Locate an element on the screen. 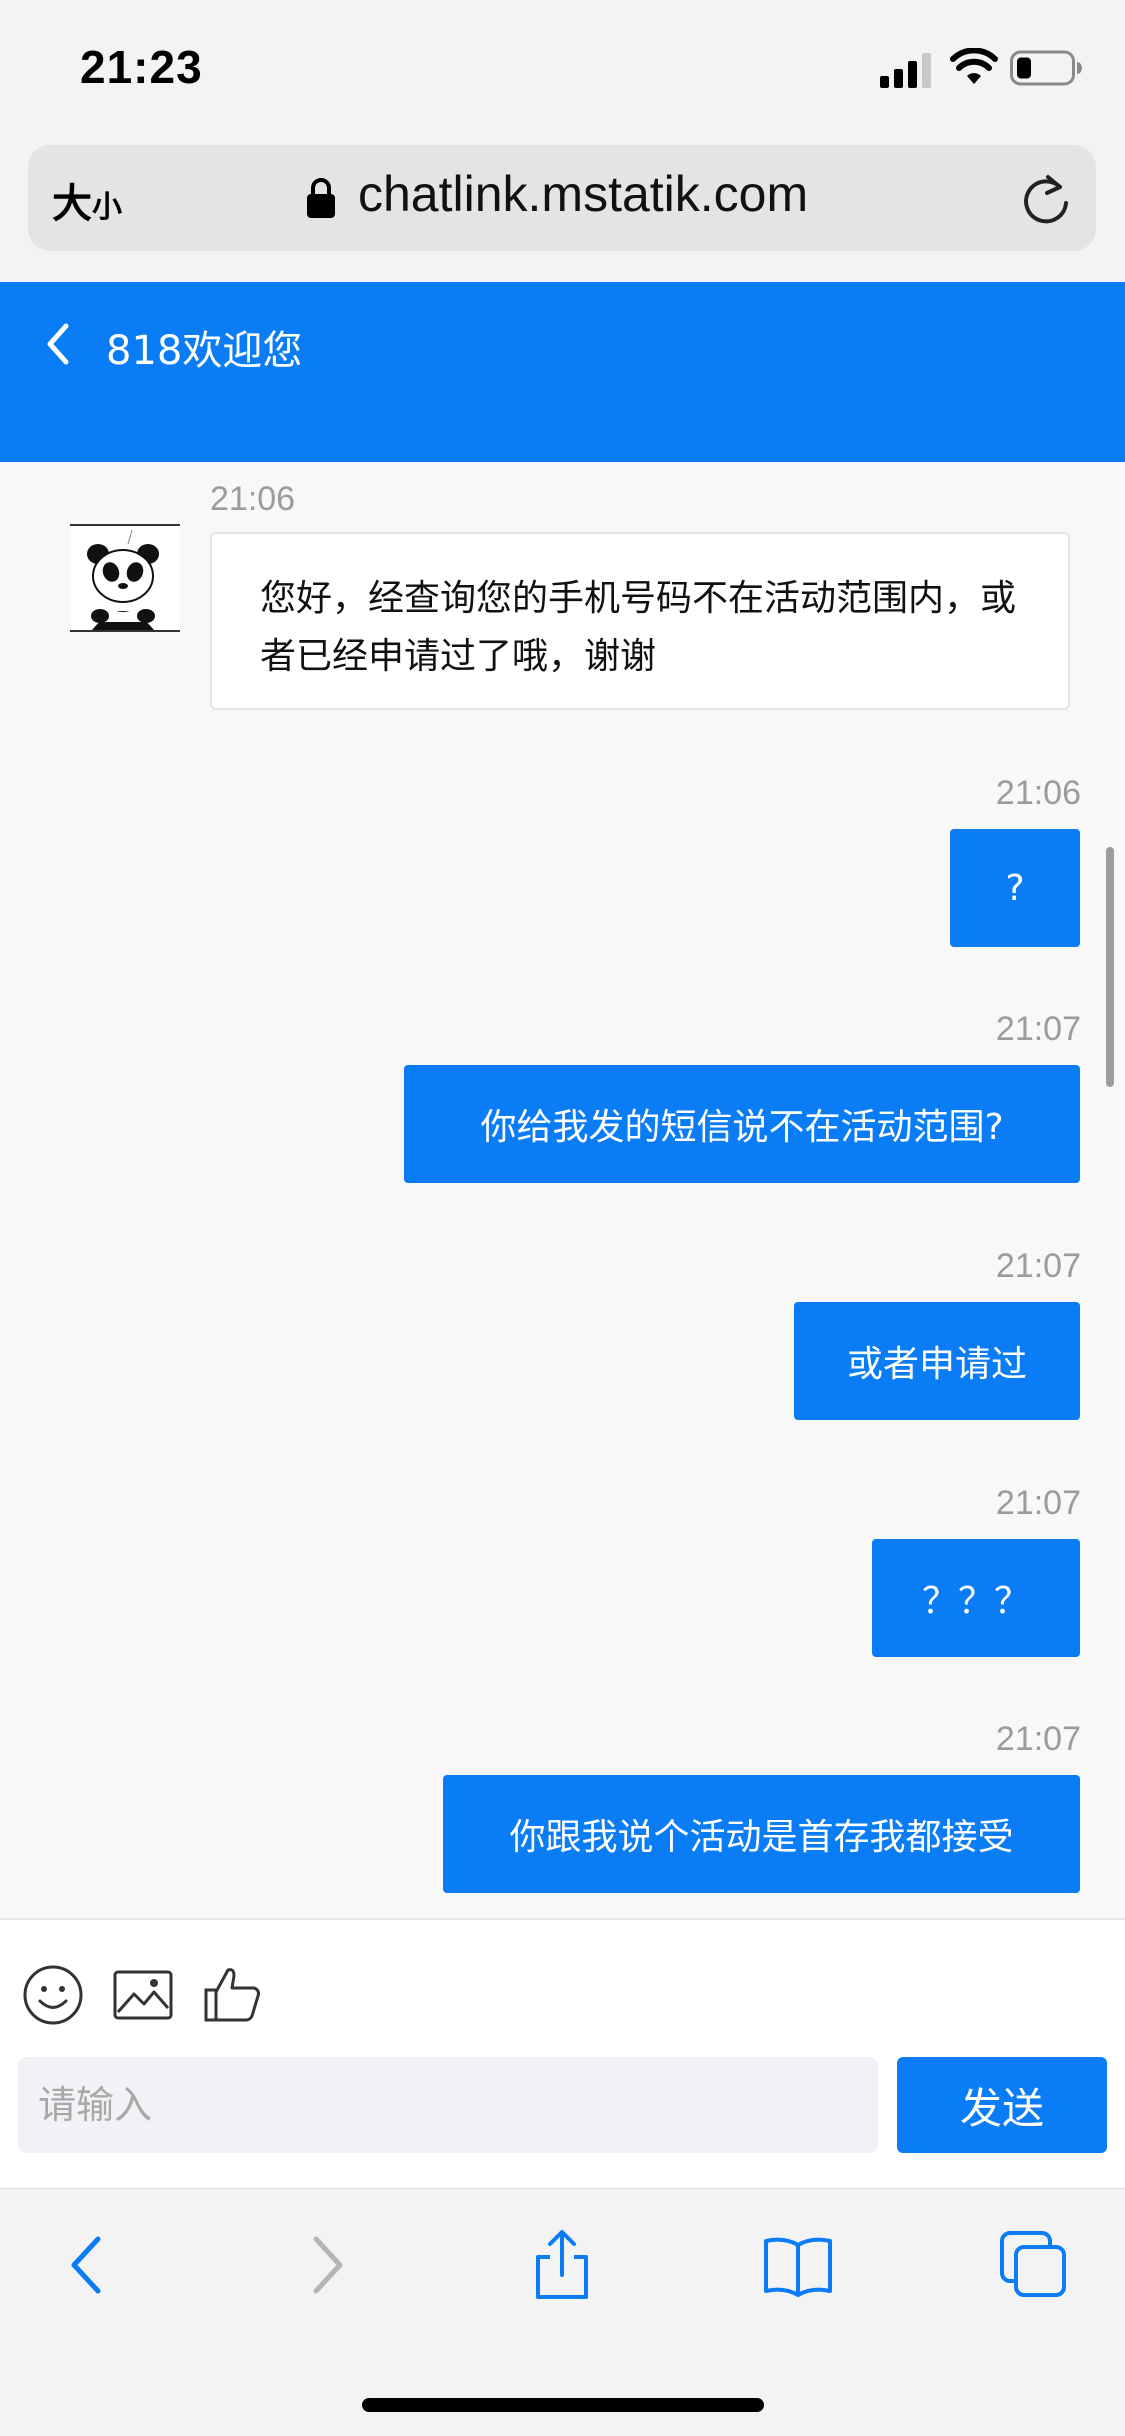 This screenshot has width=1125, height=2436. outgoing-message-bubble: 你跟我说个活动是首存我都接受 is located at coordinates (761, 1834).